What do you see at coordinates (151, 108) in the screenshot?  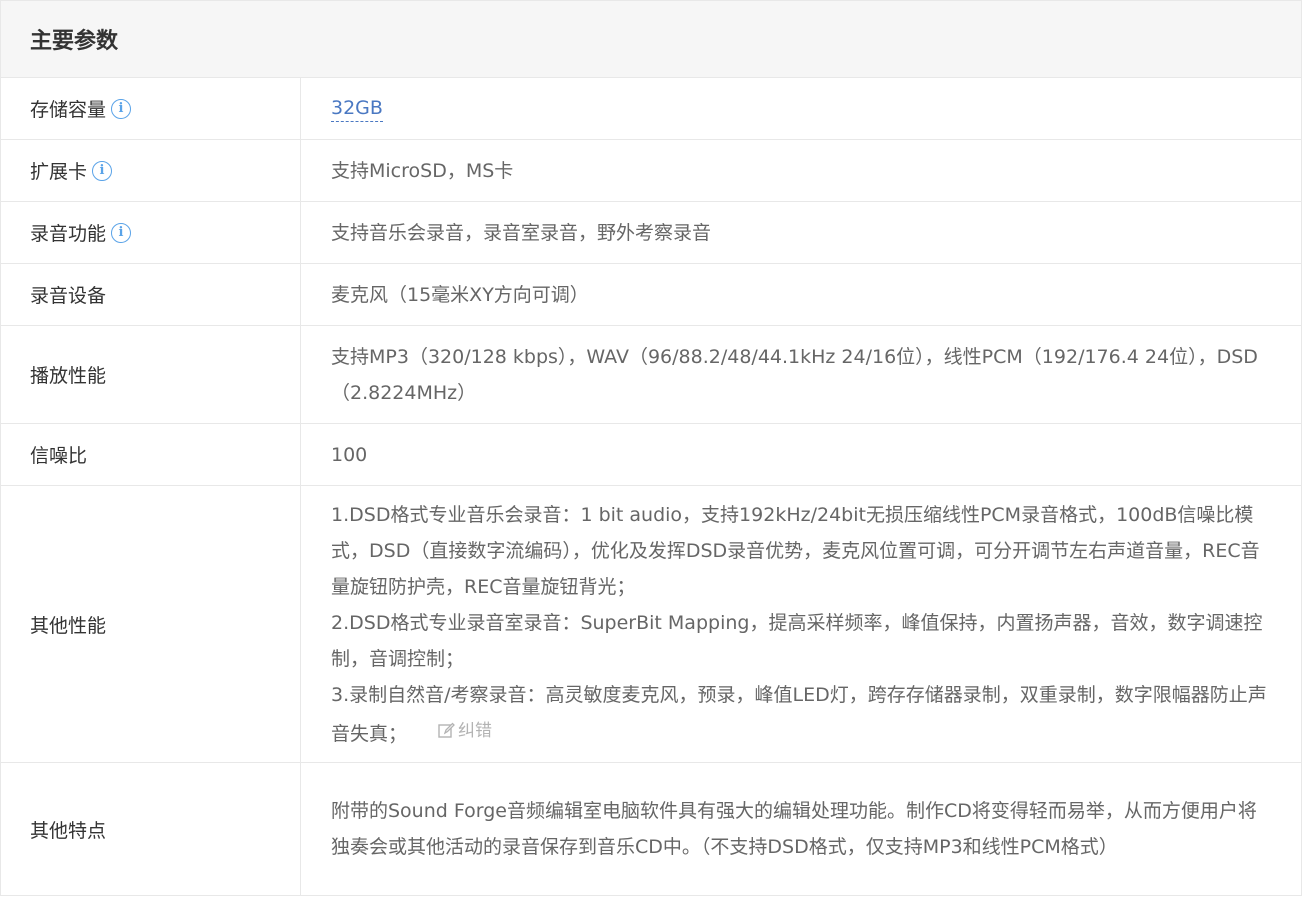 I see `spec-label-storage: 存储容量 i` at bounding box center [151, 108].